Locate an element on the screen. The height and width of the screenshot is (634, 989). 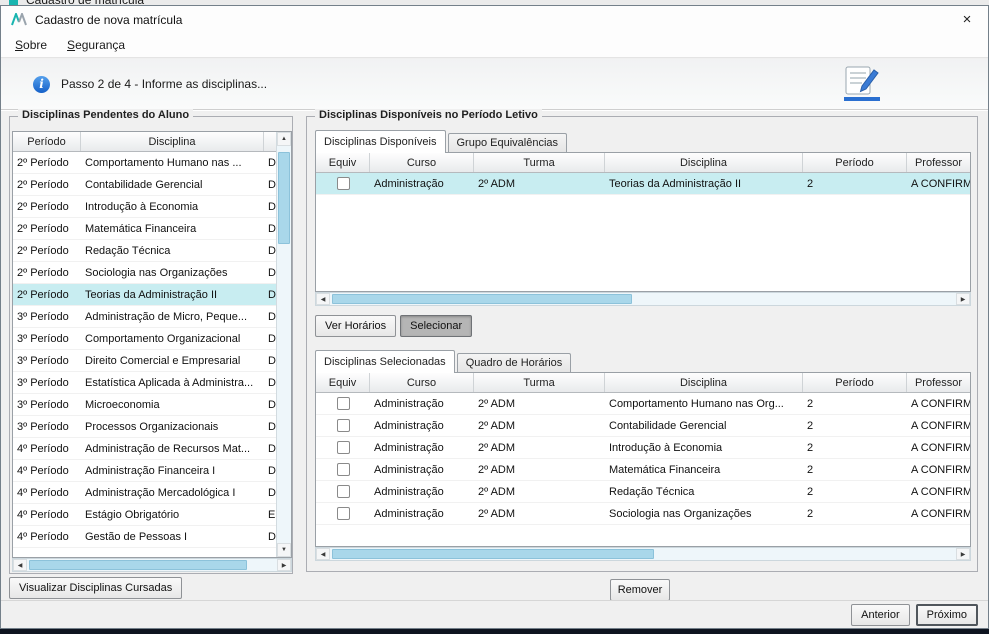
menu-item-seguranca: Segurança is located at coordinates (96, 45).